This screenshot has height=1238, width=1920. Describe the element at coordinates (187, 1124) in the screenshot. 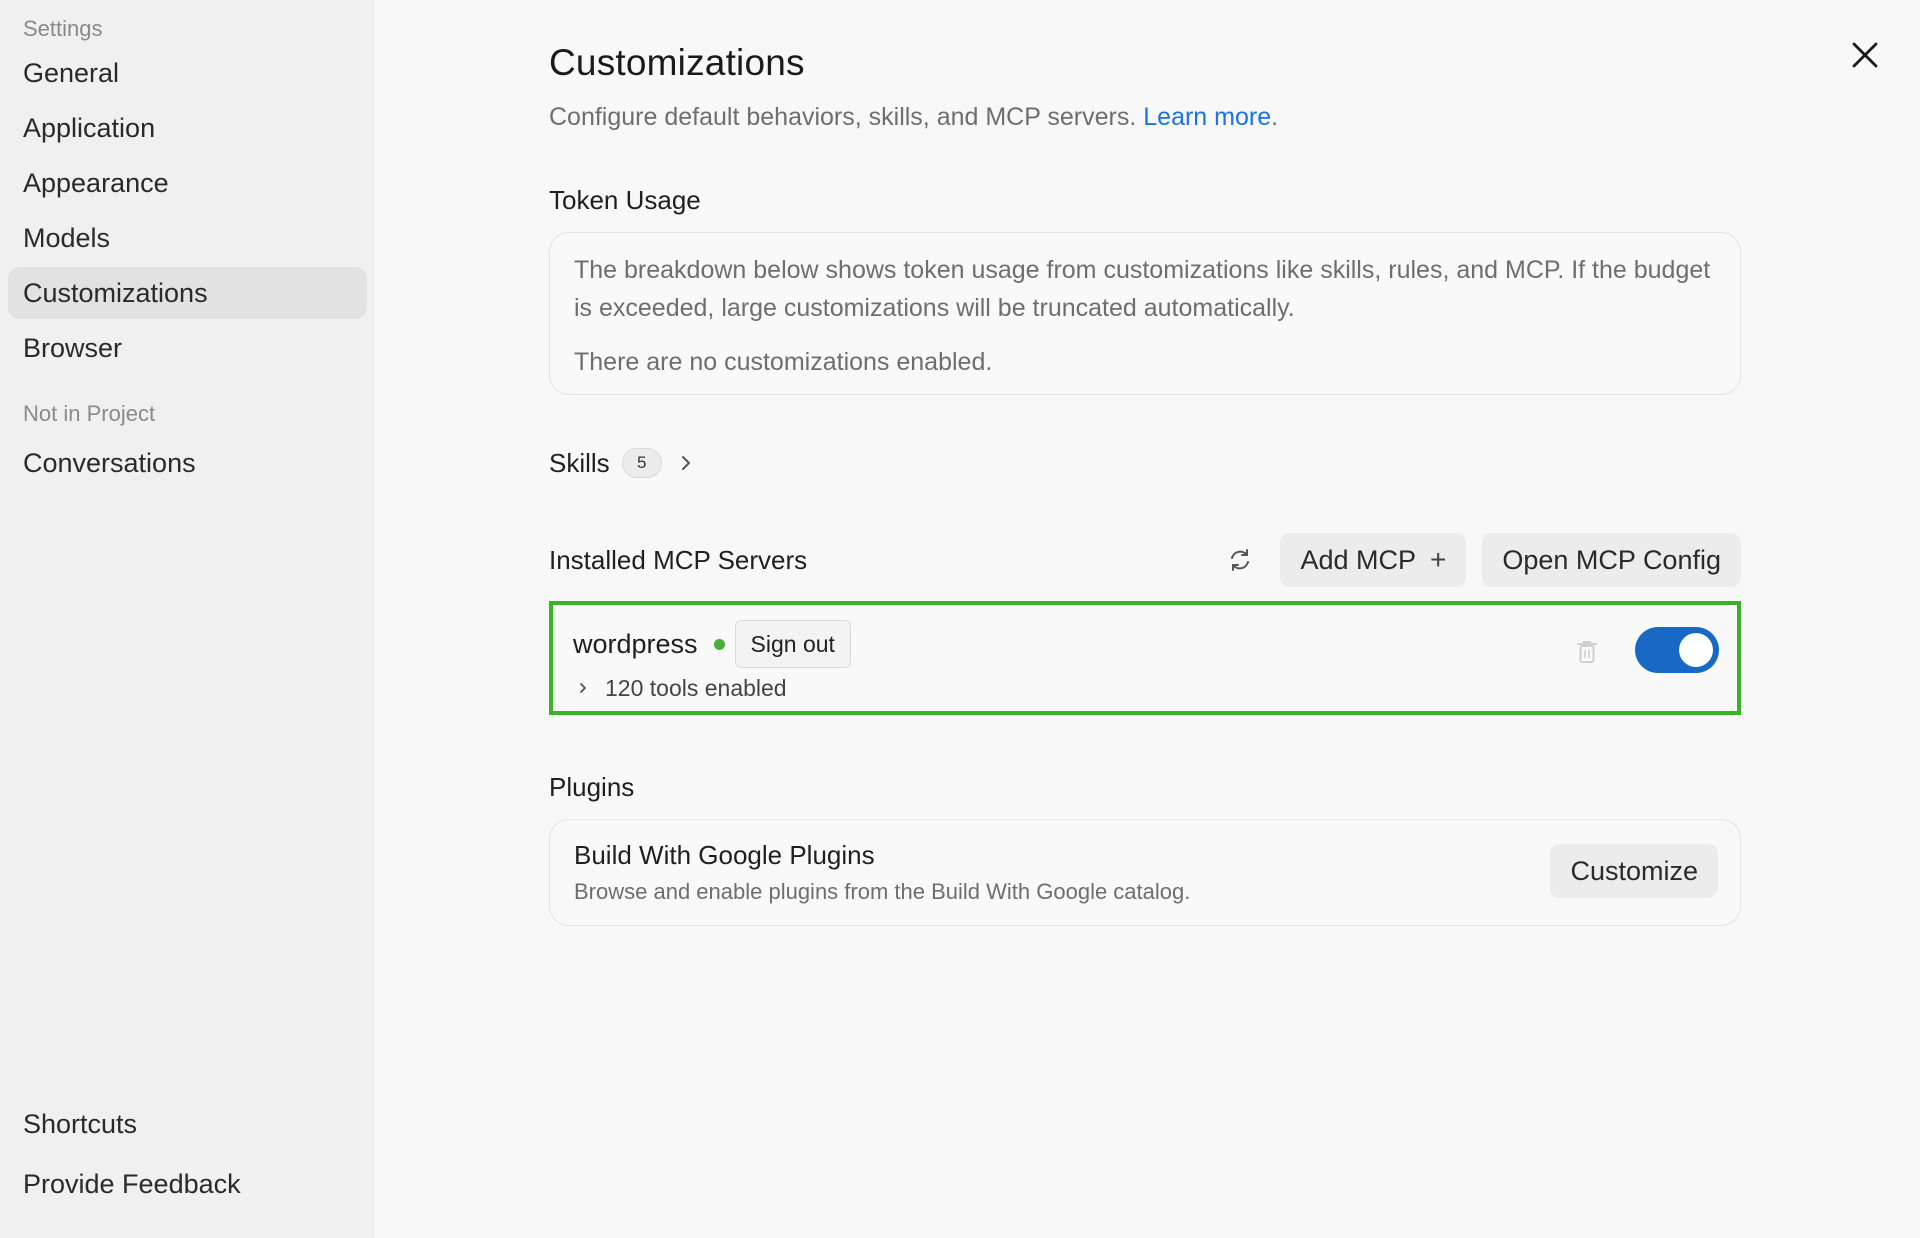

I see `sidebar-item-shortcuts: Shortcuts` at that location.